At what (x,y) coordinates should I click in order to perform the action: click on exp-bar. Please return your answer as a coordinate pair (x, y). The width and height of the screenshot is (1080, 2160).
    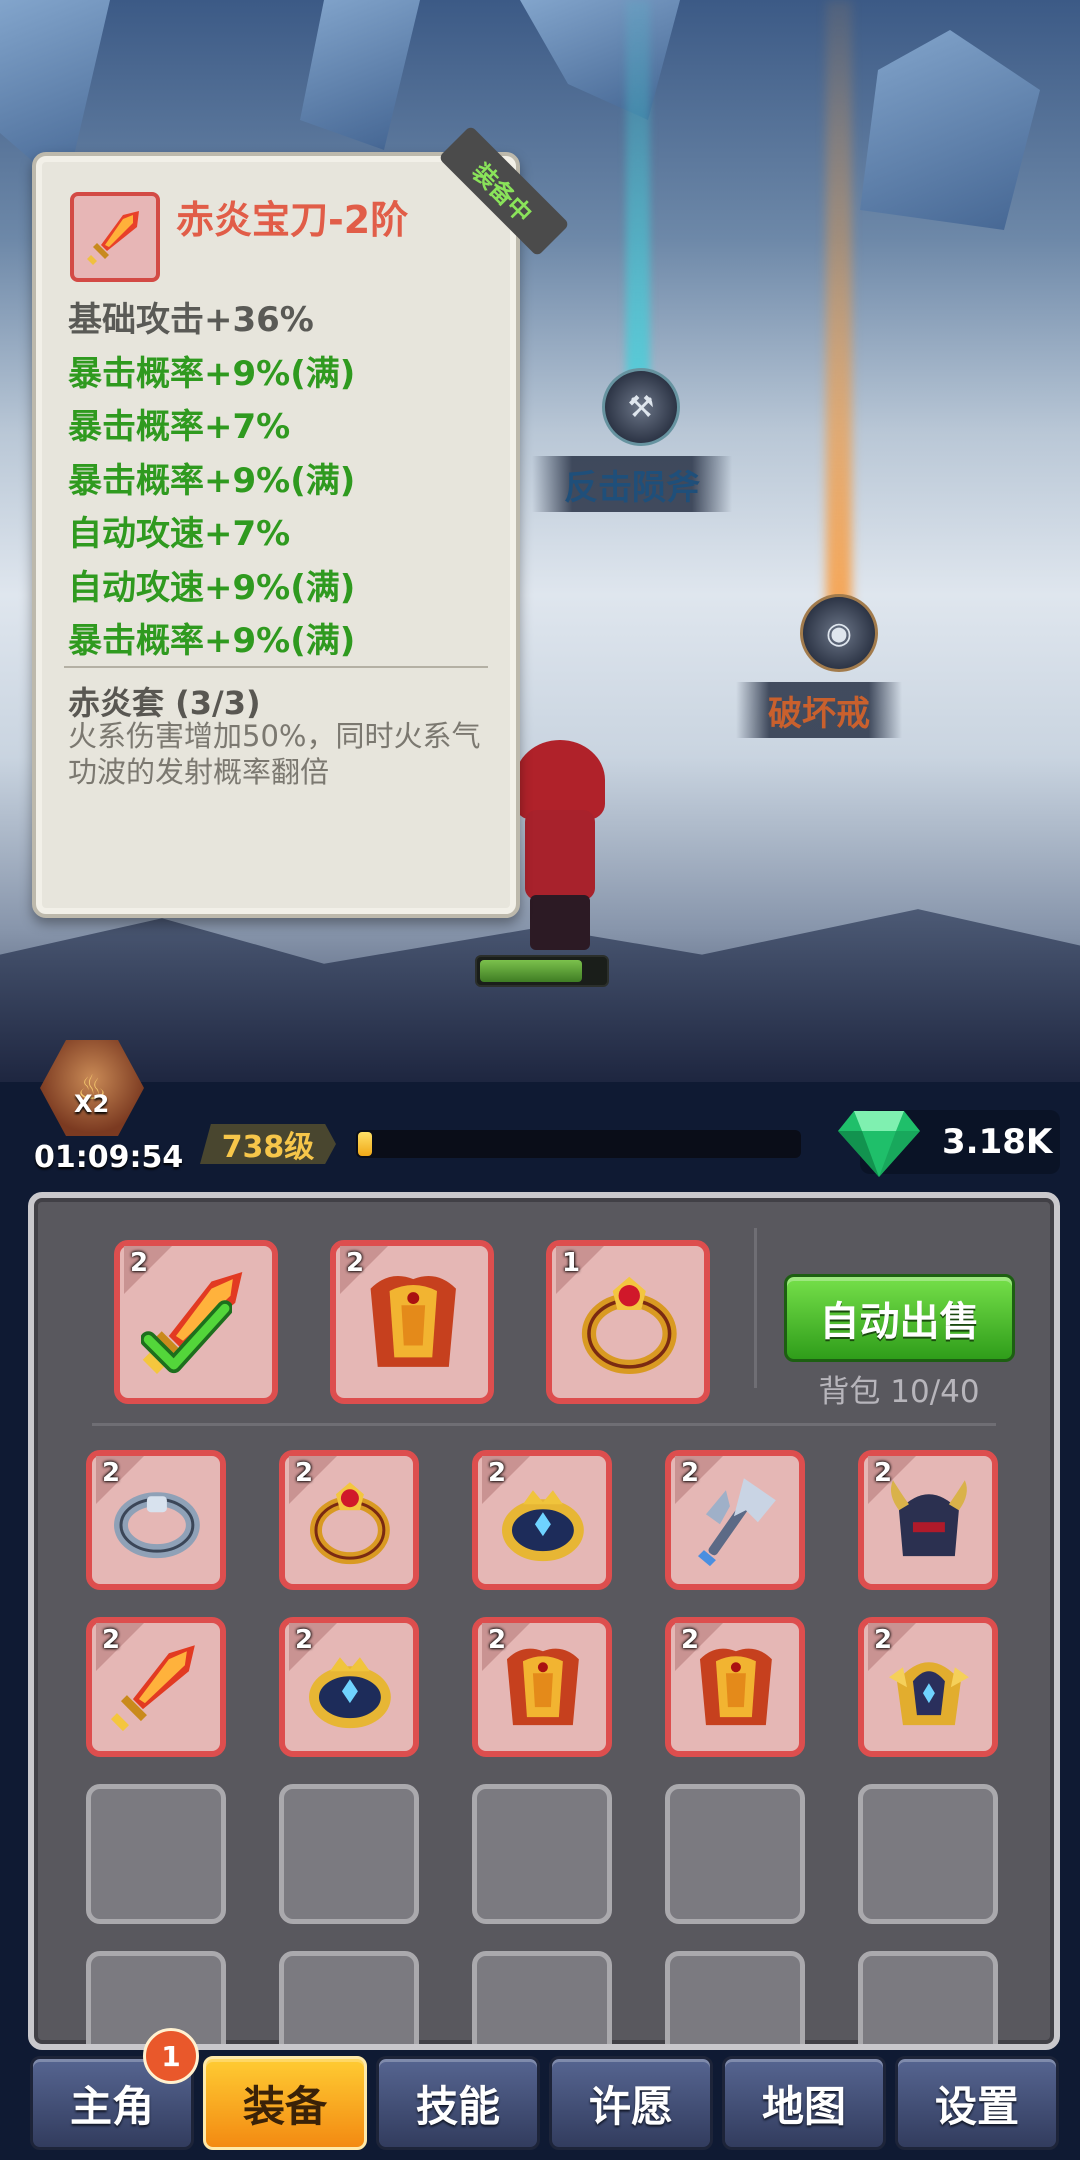
    Looking at the image, I should click on (578, 1144).